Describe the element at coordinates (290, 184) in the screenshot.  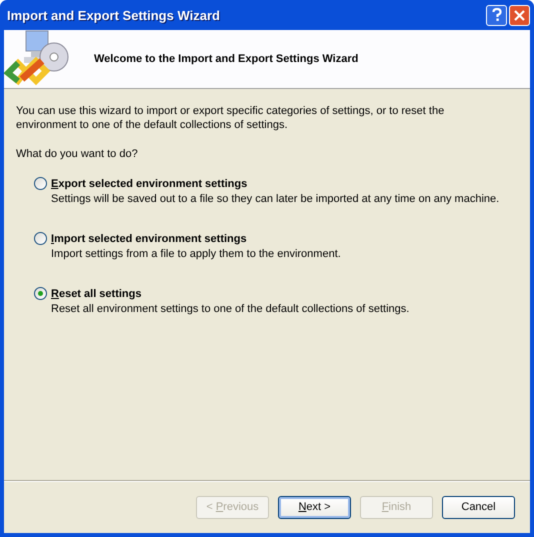
I see `option-label: Export selected environment settings` at that location.